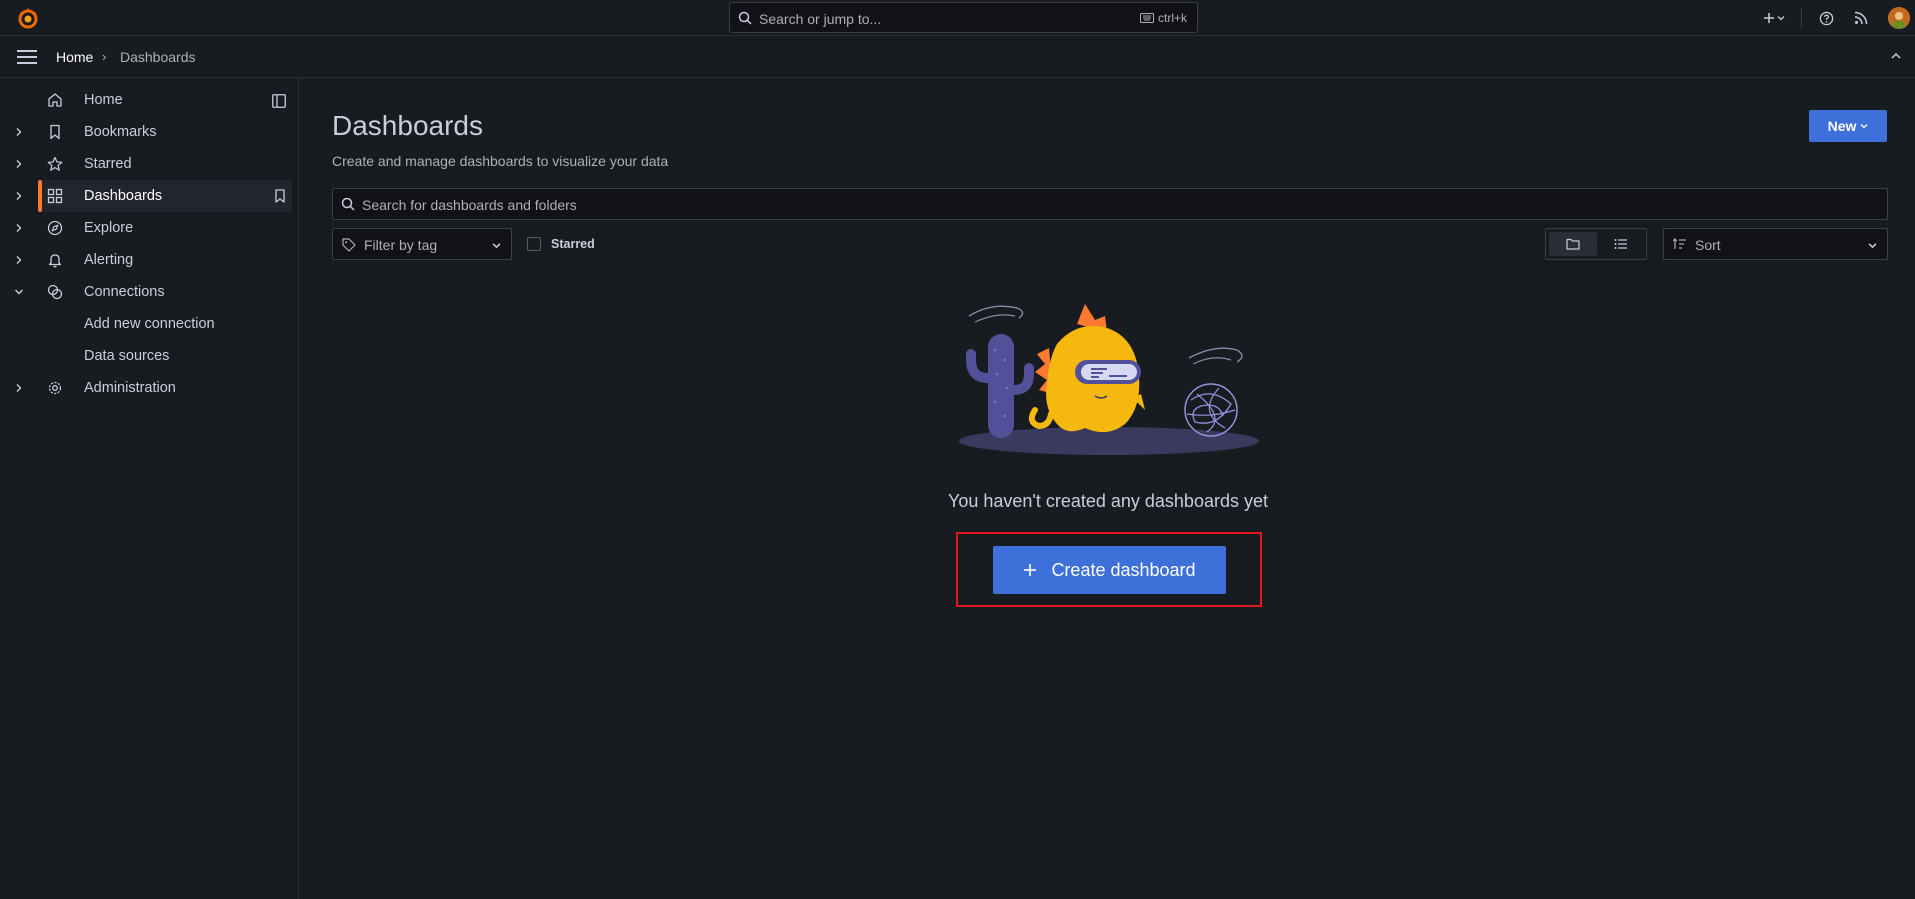  I want to click on sidebar-item-label: Alerting, so click(109, 260).